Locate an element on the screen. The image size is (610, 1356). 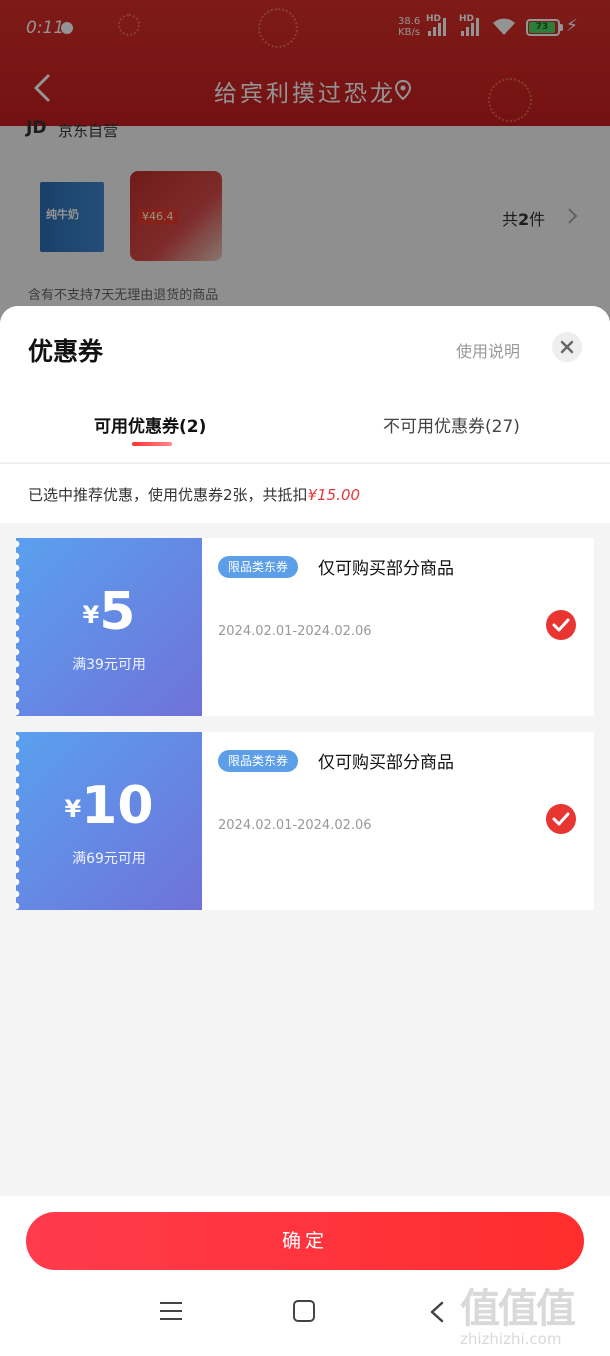
menu-icon is located at coordinates (171, 1311).